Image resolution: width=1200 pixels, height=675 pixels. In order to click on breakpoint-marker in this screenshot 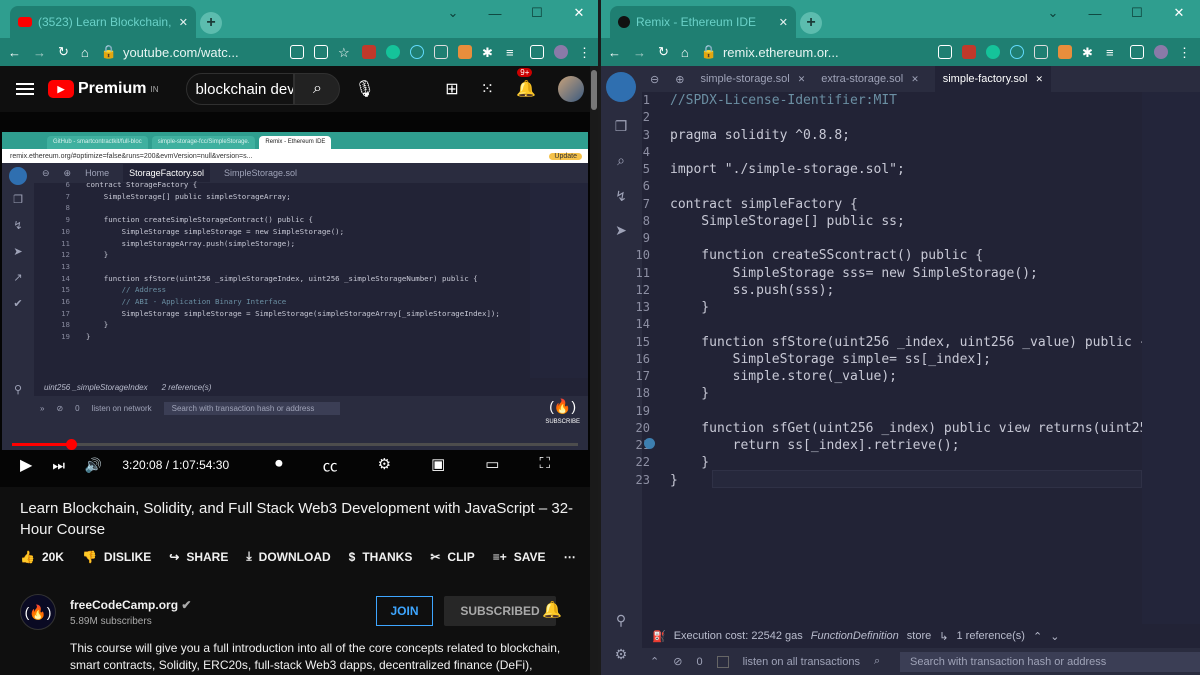, I will do `click(649, 443)`.